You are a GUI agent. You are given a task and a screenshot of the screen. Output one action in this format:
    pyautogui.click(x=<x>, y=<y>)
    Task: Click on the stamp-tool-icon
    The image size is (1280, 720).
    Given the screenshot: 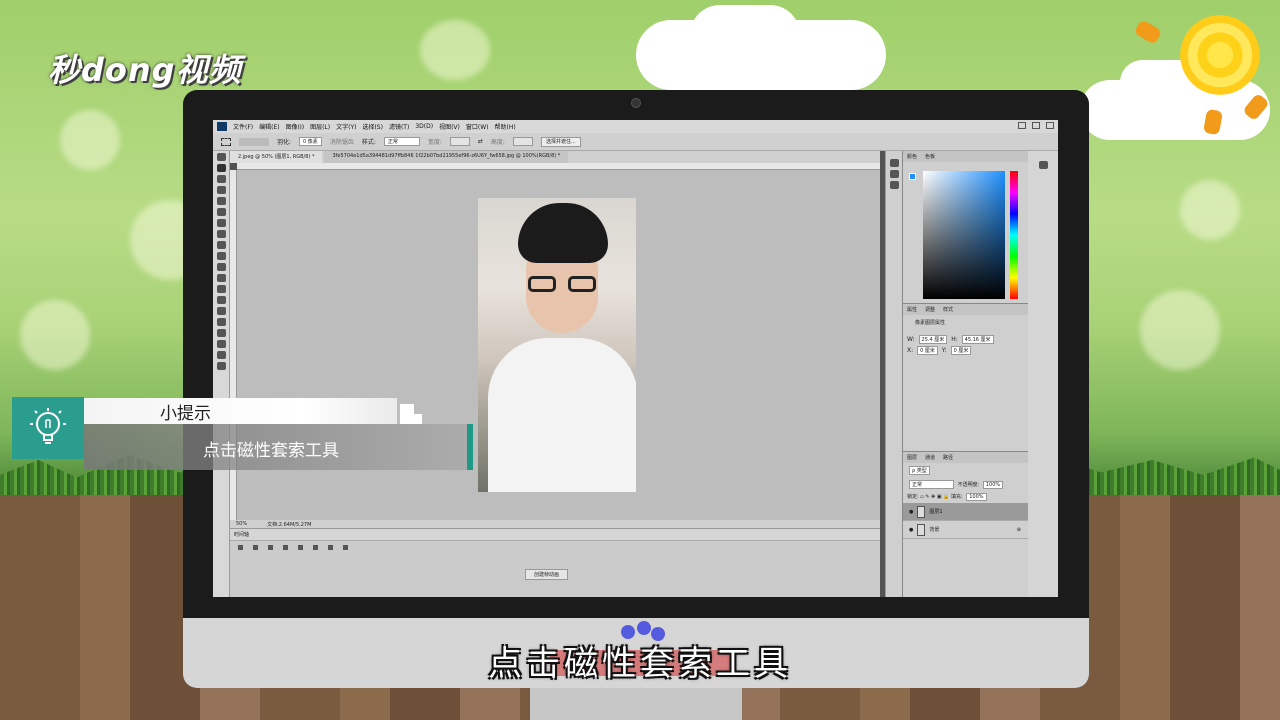 What is the action you would take?
    pyautogui.click(x=221, y=245)
    